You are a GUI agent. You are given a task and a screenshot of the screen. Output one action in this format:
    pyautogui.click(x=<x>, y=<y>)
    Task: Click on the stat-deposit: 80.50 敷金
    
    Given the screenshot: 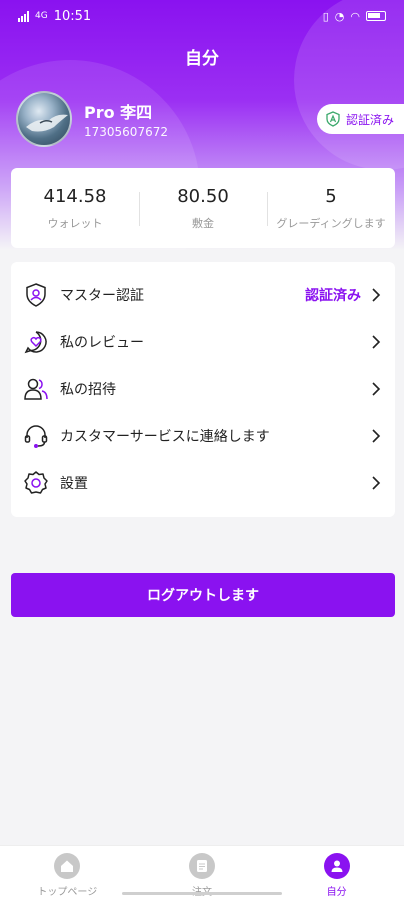 What is the action you would take?
    pyautogui.click(x=203, y=208)
    